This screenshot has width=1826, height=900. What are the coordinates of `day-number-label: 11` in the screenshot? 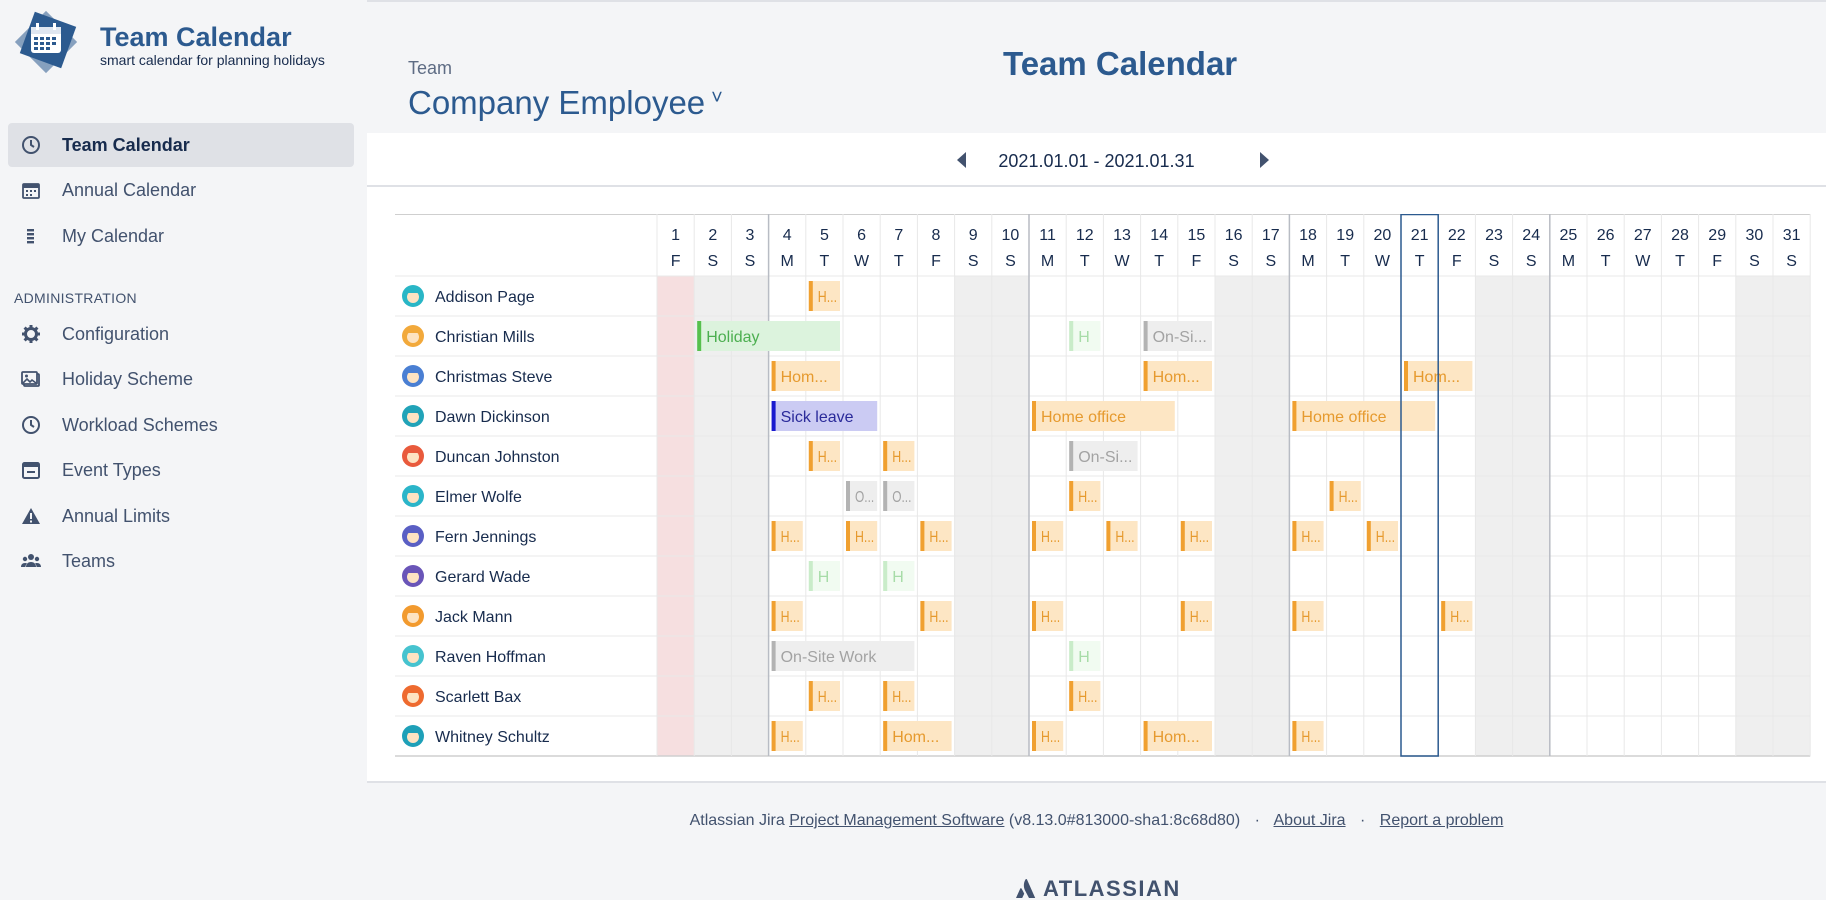 It's located at (1047, 235).